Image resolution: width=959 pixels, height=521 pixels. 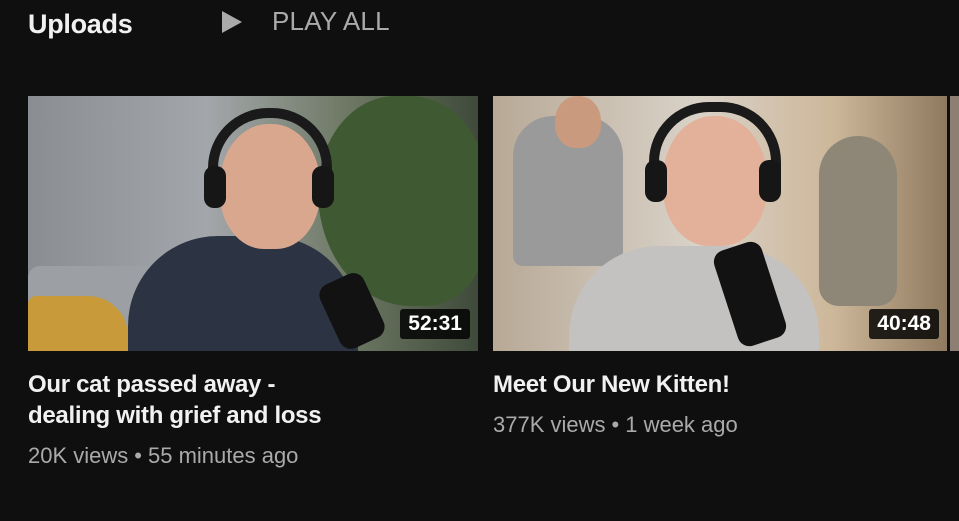 I want to click on video-title-line: Our cat passed away -, so click(x=152, y=384).